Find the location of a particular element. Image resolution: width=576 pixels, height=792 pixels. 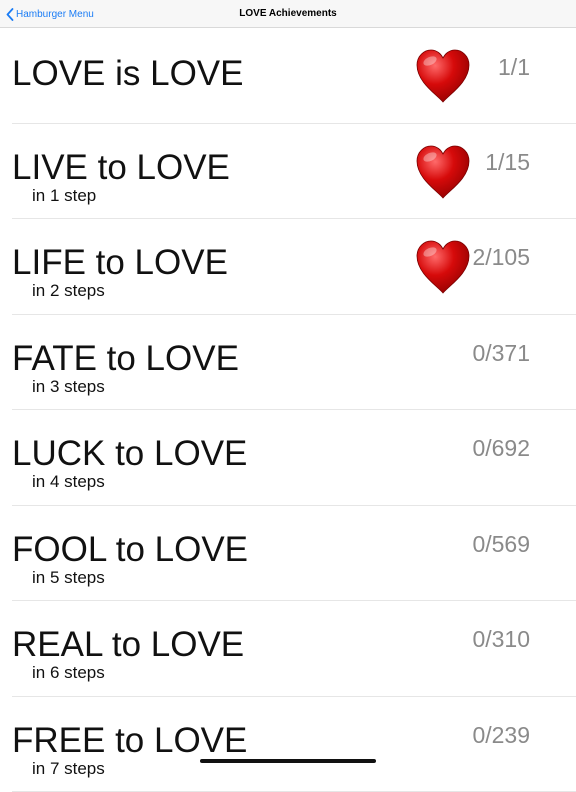

achievement-count: 1/1 is located at coordinates (514, 67).